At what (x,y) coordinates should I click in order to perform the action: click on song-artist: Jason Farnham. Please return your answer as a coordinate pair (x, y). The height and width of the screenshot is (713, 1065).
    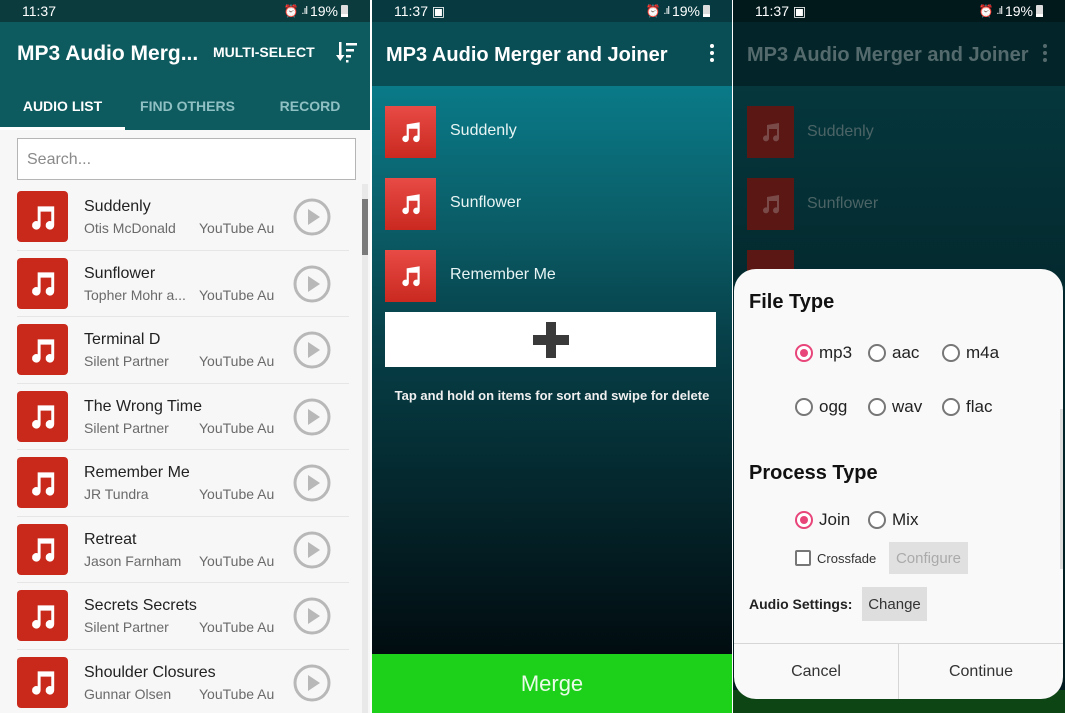
    Looking at the image, I should click on (133, 560).